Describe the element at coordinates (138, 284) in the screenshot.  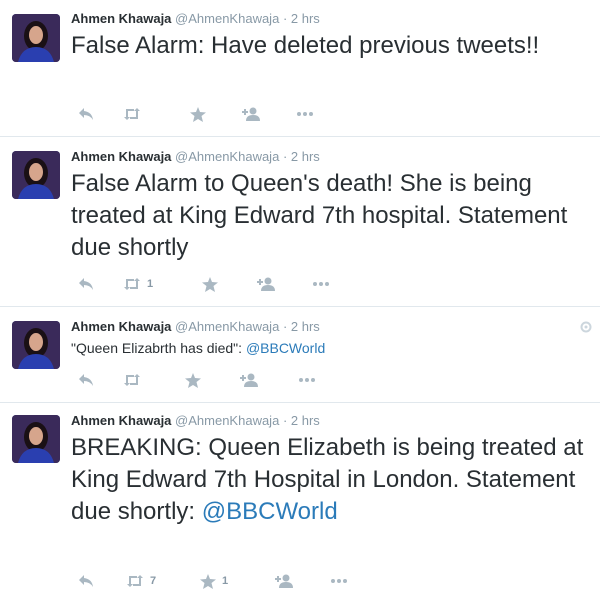
I see `retweet-icon: 1` at that location.